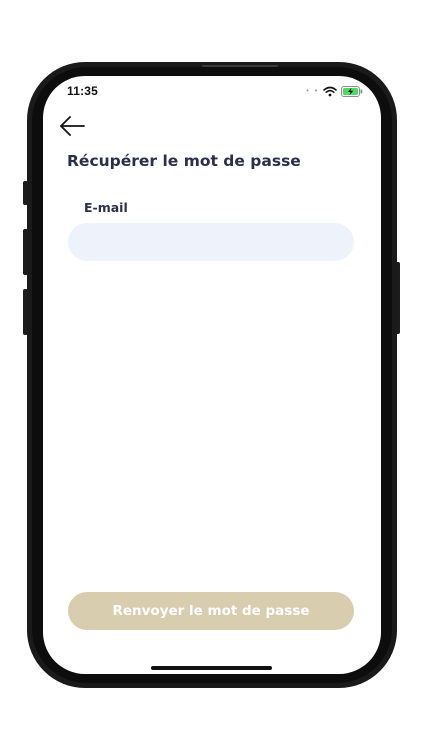 This screenshot has width=422, height=750. I want to click on battery-charging-icon, so click(352, 91).